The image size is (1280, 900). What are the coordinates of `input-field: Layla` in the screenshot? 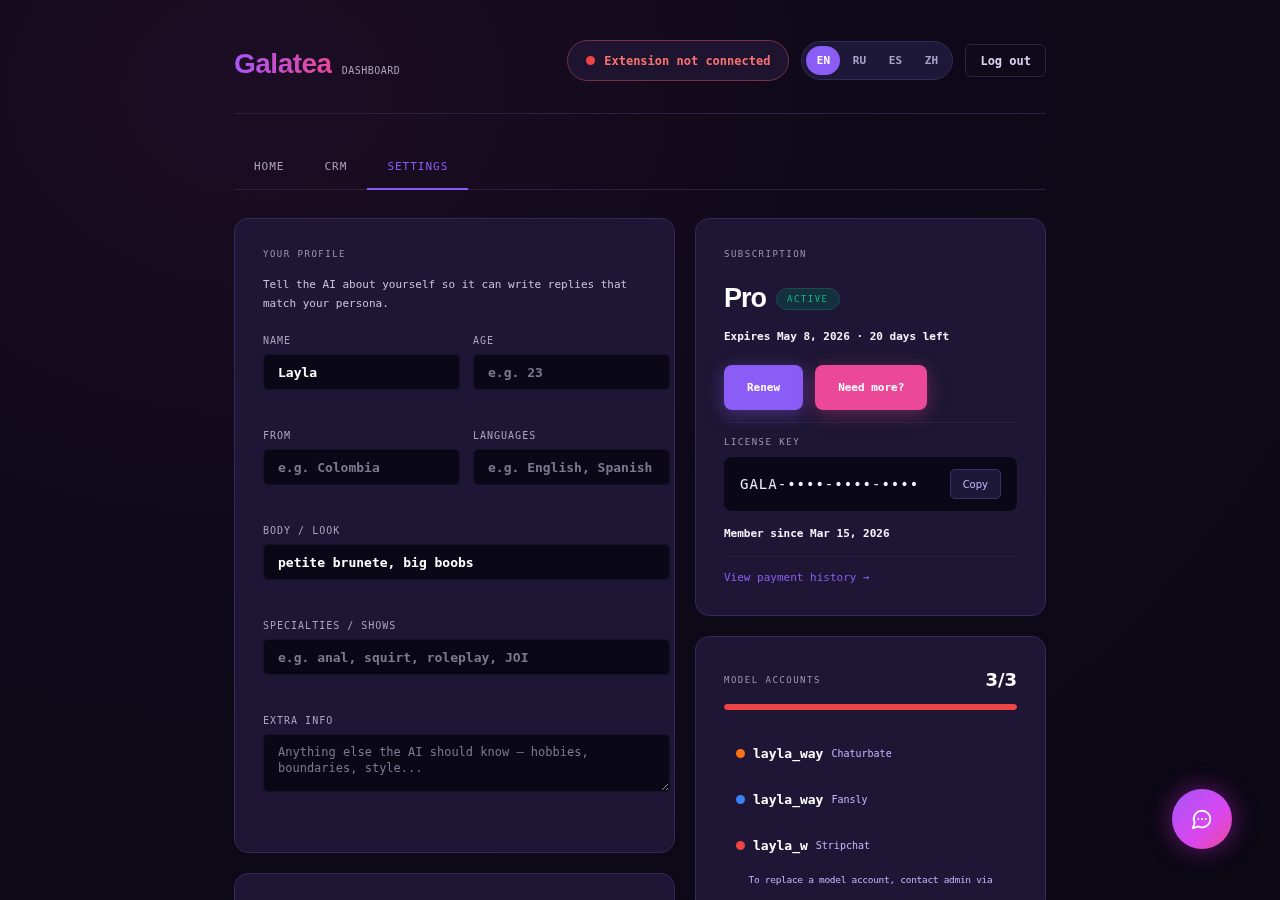 It's located at (361, 372).